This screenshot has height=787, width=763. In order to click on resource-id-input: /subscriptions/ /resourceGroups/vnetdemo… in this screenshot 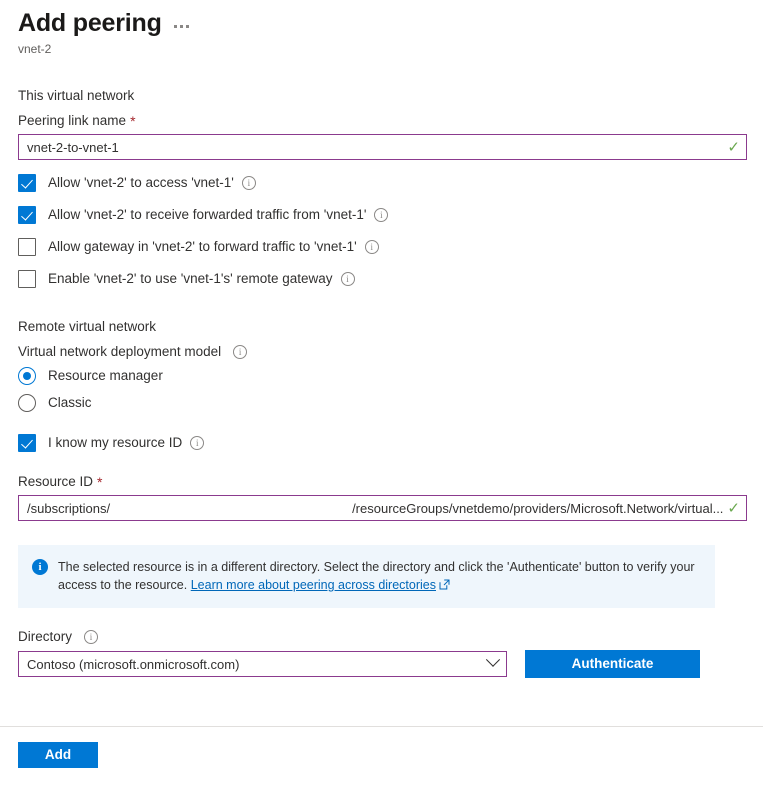, I will do `click(382, 508)`.